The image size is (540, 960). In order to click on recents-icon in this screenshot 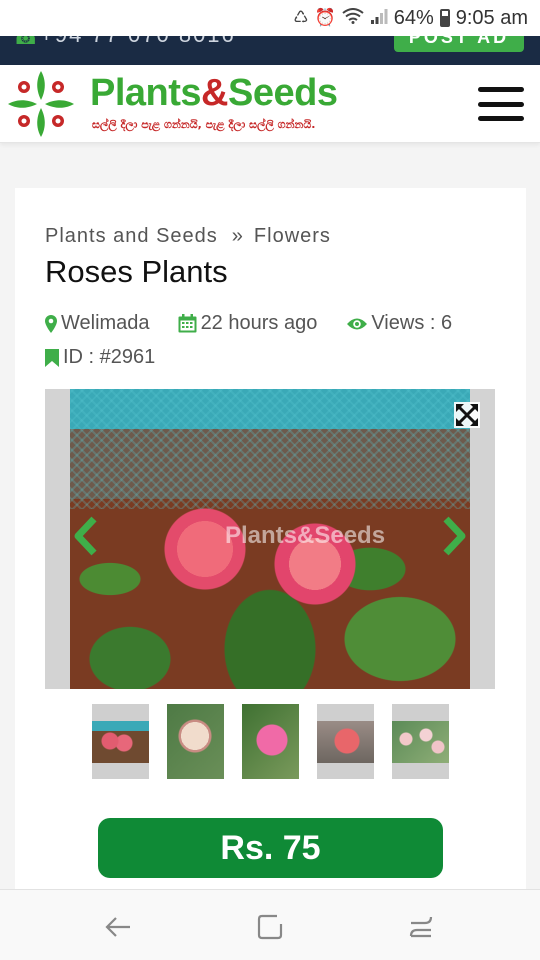, I will do `click(421, 927)`.